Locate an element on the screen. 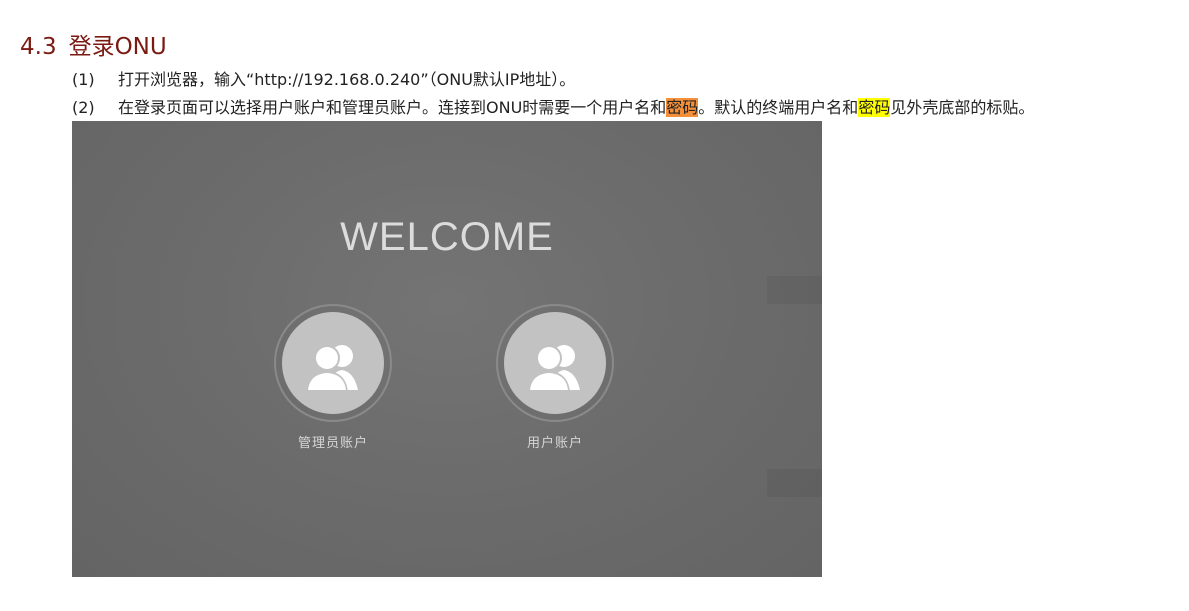  admin-account-button: 管理员账户 is located at coordinates (333, 377).